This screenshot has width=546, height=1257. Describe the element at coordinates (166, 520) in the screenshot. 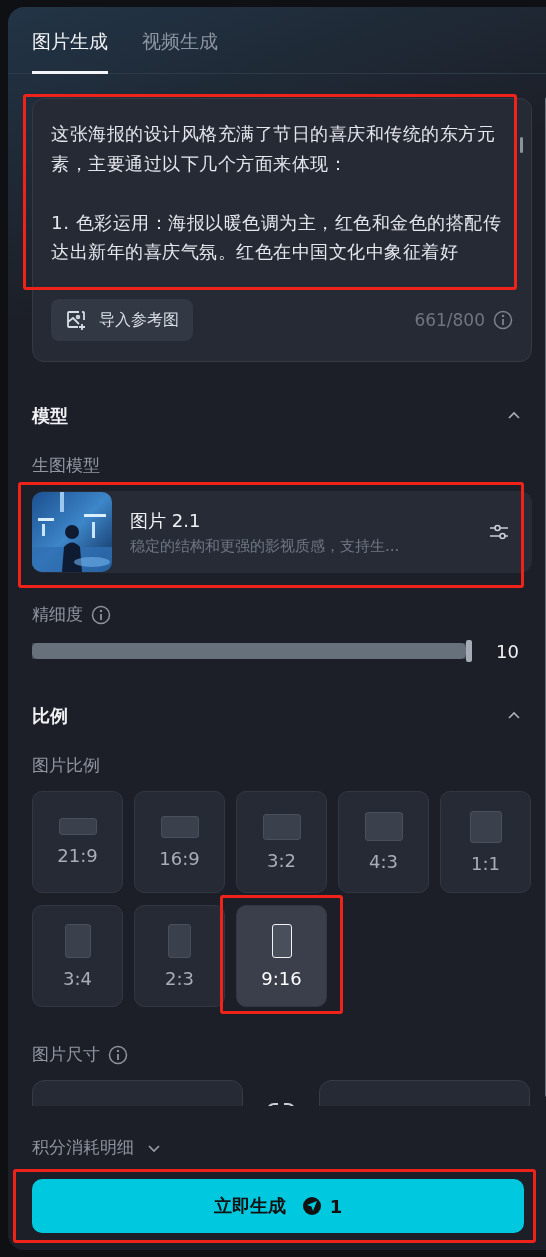

I see `model-name: 图片 2.1` at that location.